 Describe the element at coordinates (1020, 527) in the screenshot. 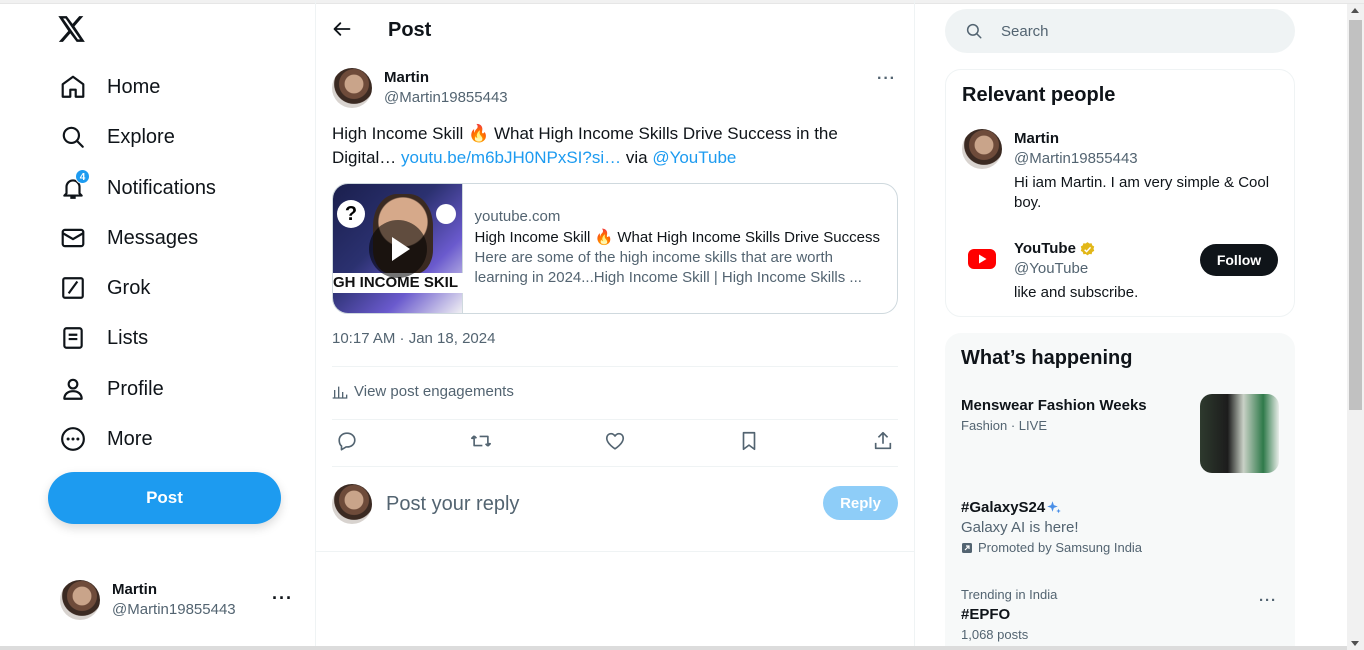

I see `trend-subtitle: Galaxy AI is here!` at that location.